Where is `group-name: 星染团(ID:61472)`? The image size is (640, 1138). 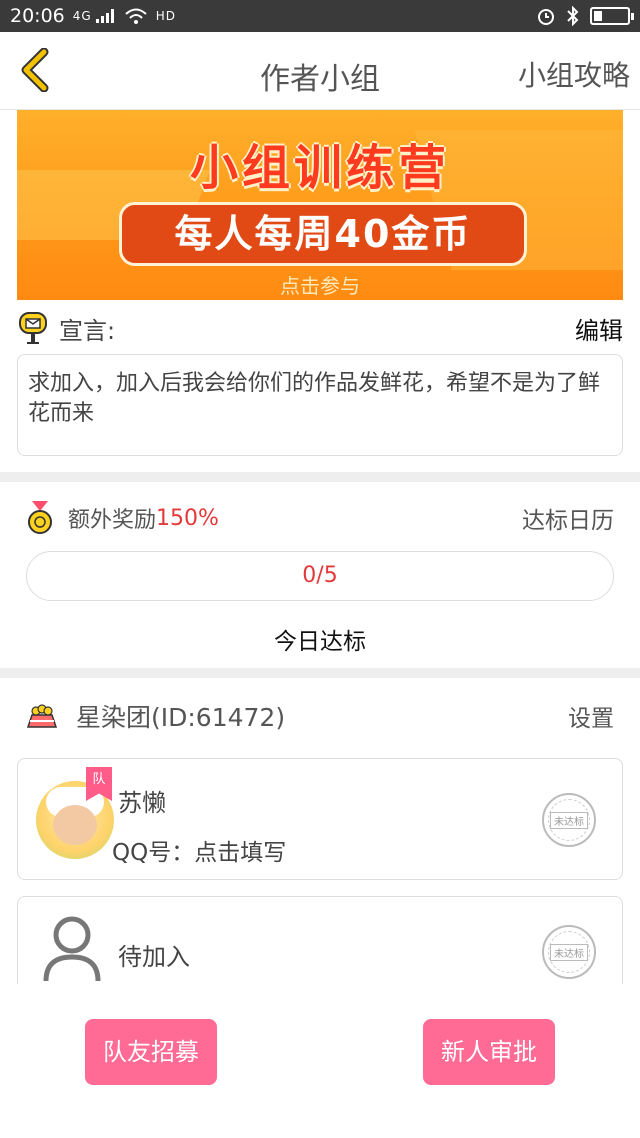
group-name: 星染团(ID:61472) is located at coordinates (181, 717).